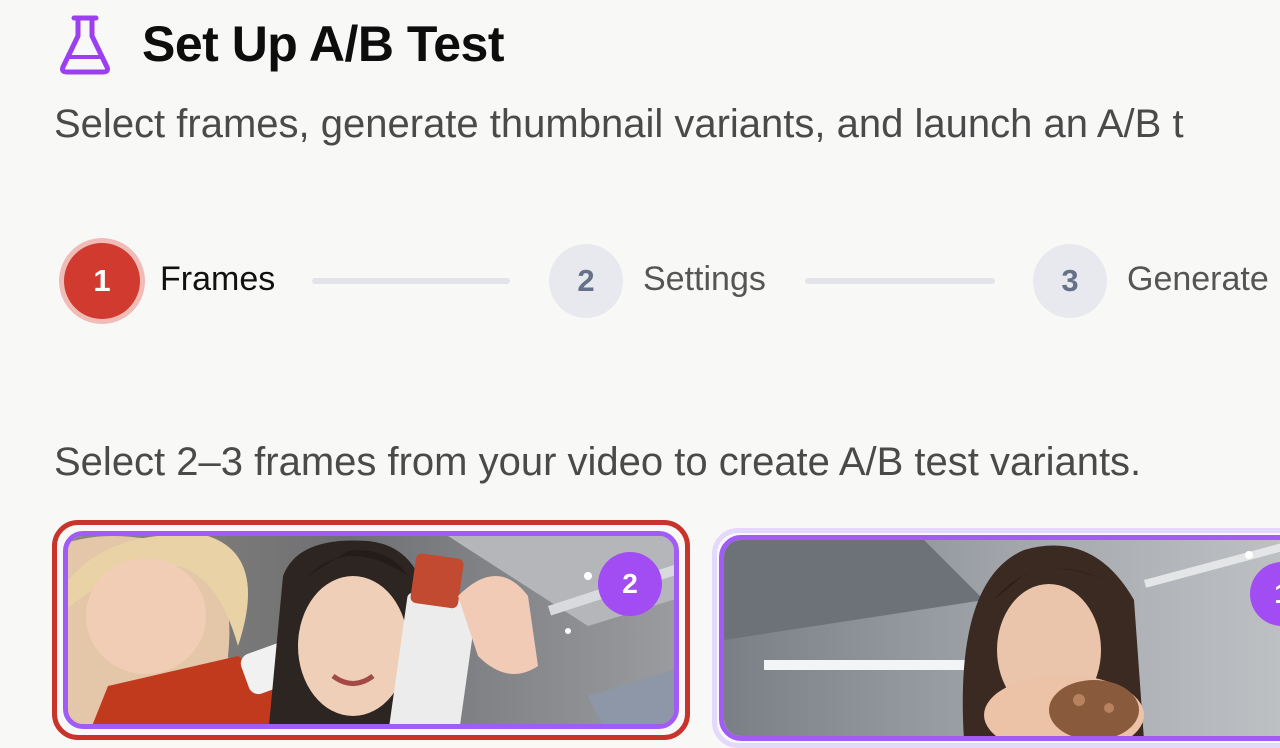  I want to click on step-2-label: Settings, so click(704, 279).